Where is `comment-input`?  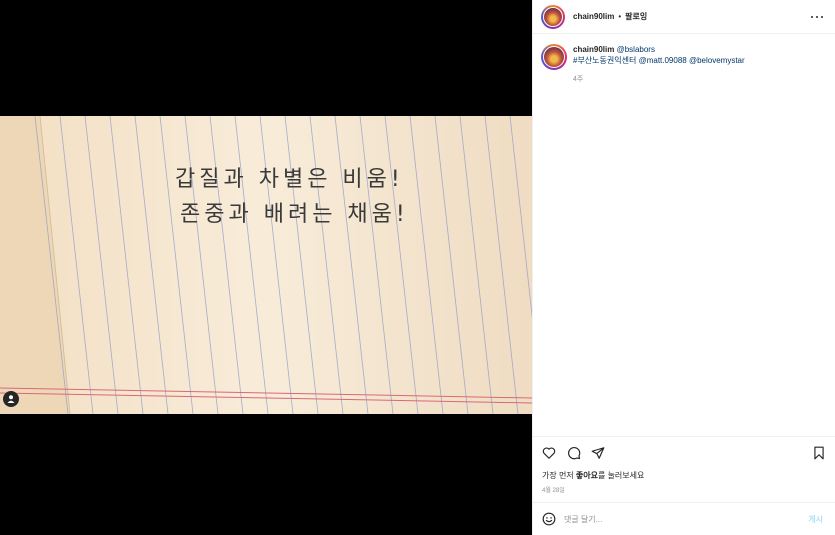 comment-input is located at coordinates (686, 519).